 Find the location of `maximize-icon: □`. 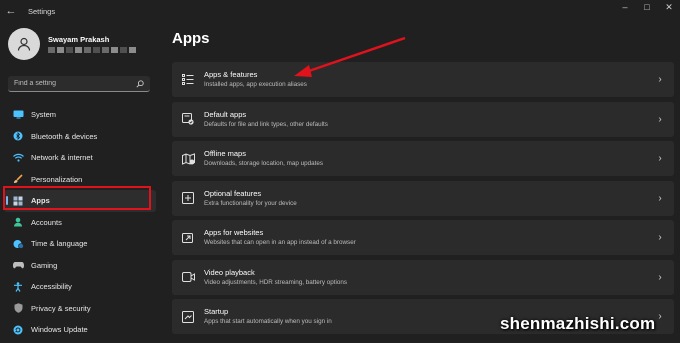

maximize-icon: □ is located at coordinates (647, 7).